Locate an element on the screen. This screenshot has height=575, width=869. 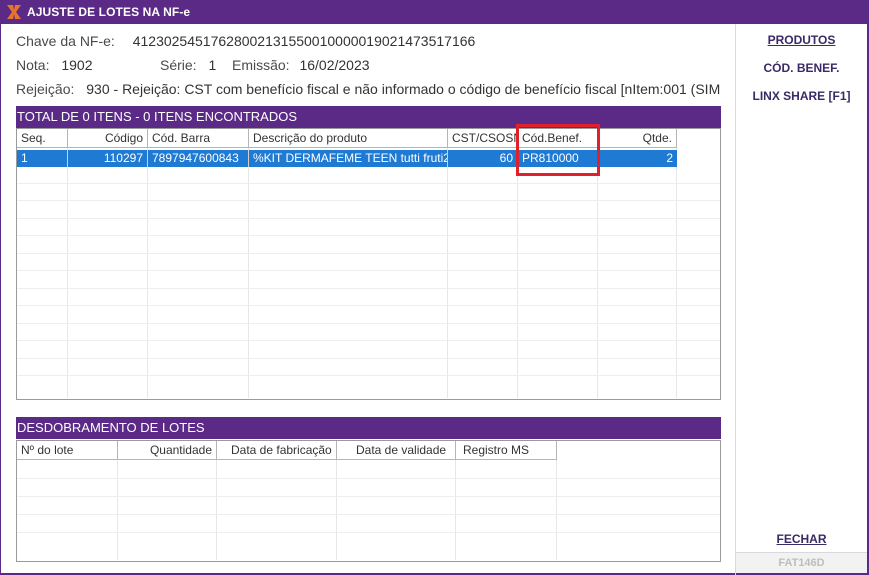
col-data-validade: Data de validade is located at coordinates (396, 450).